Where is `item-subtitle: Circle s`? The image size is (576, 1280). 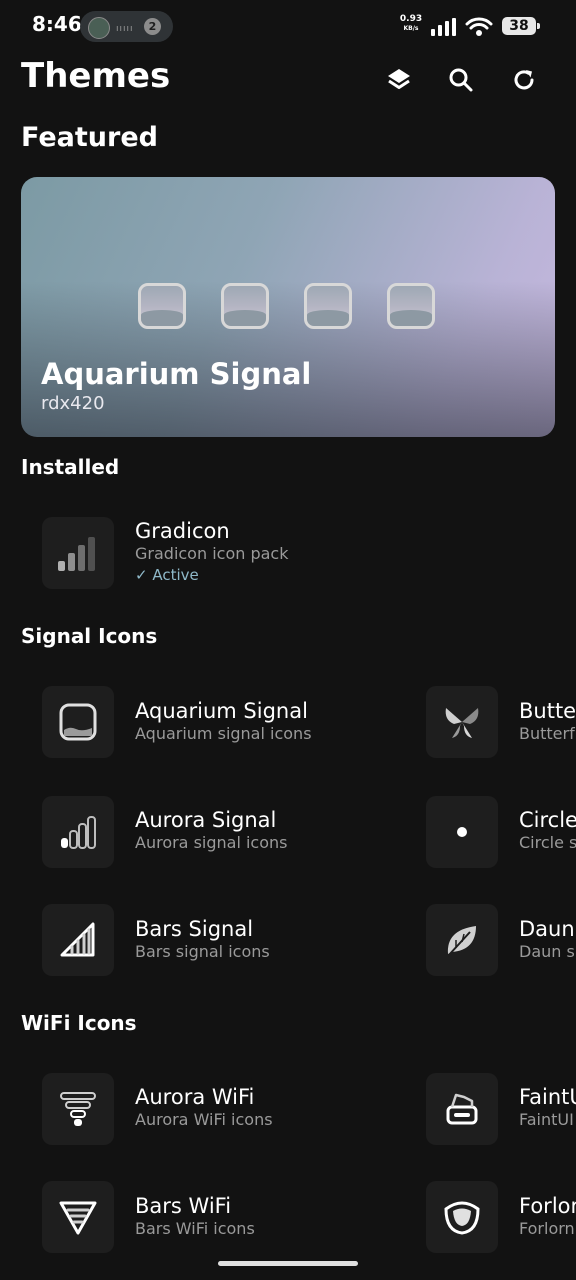
item-subtitle: Circle s is located at coordinates (547, 842).